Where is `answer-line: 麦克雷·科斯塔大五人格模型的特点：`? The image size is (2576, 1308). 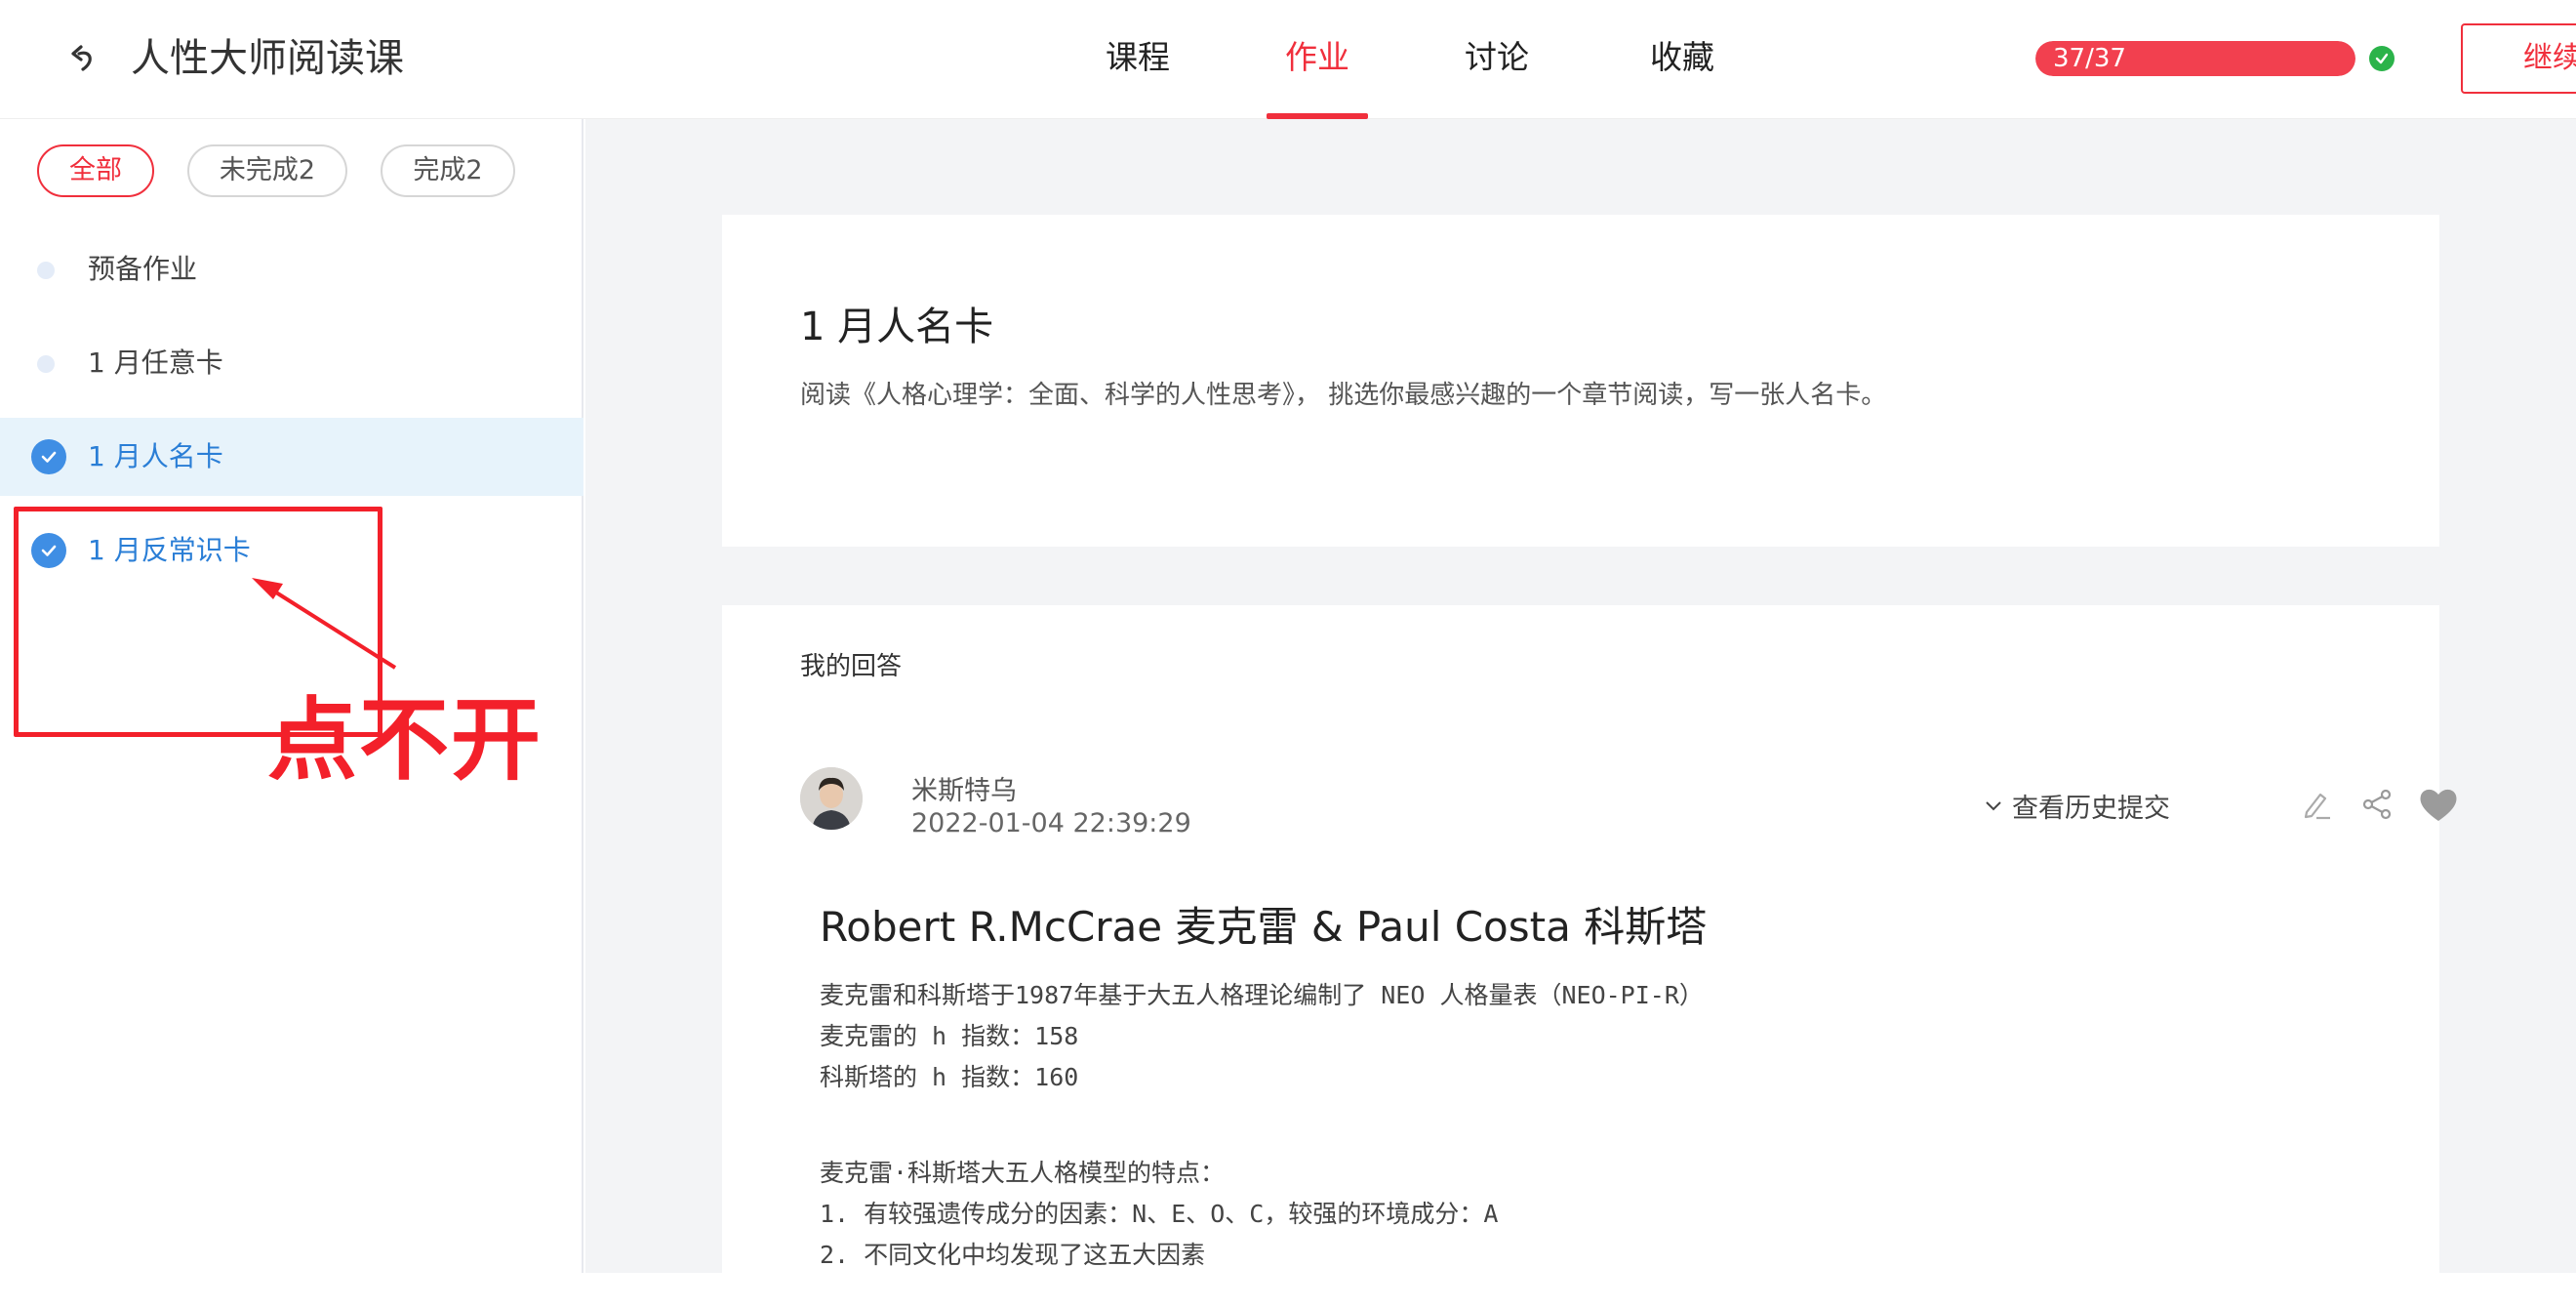
answer-line: 麦克雷·科斯塔大五人格模型的特点： is located at coordinates (1023, 1173).